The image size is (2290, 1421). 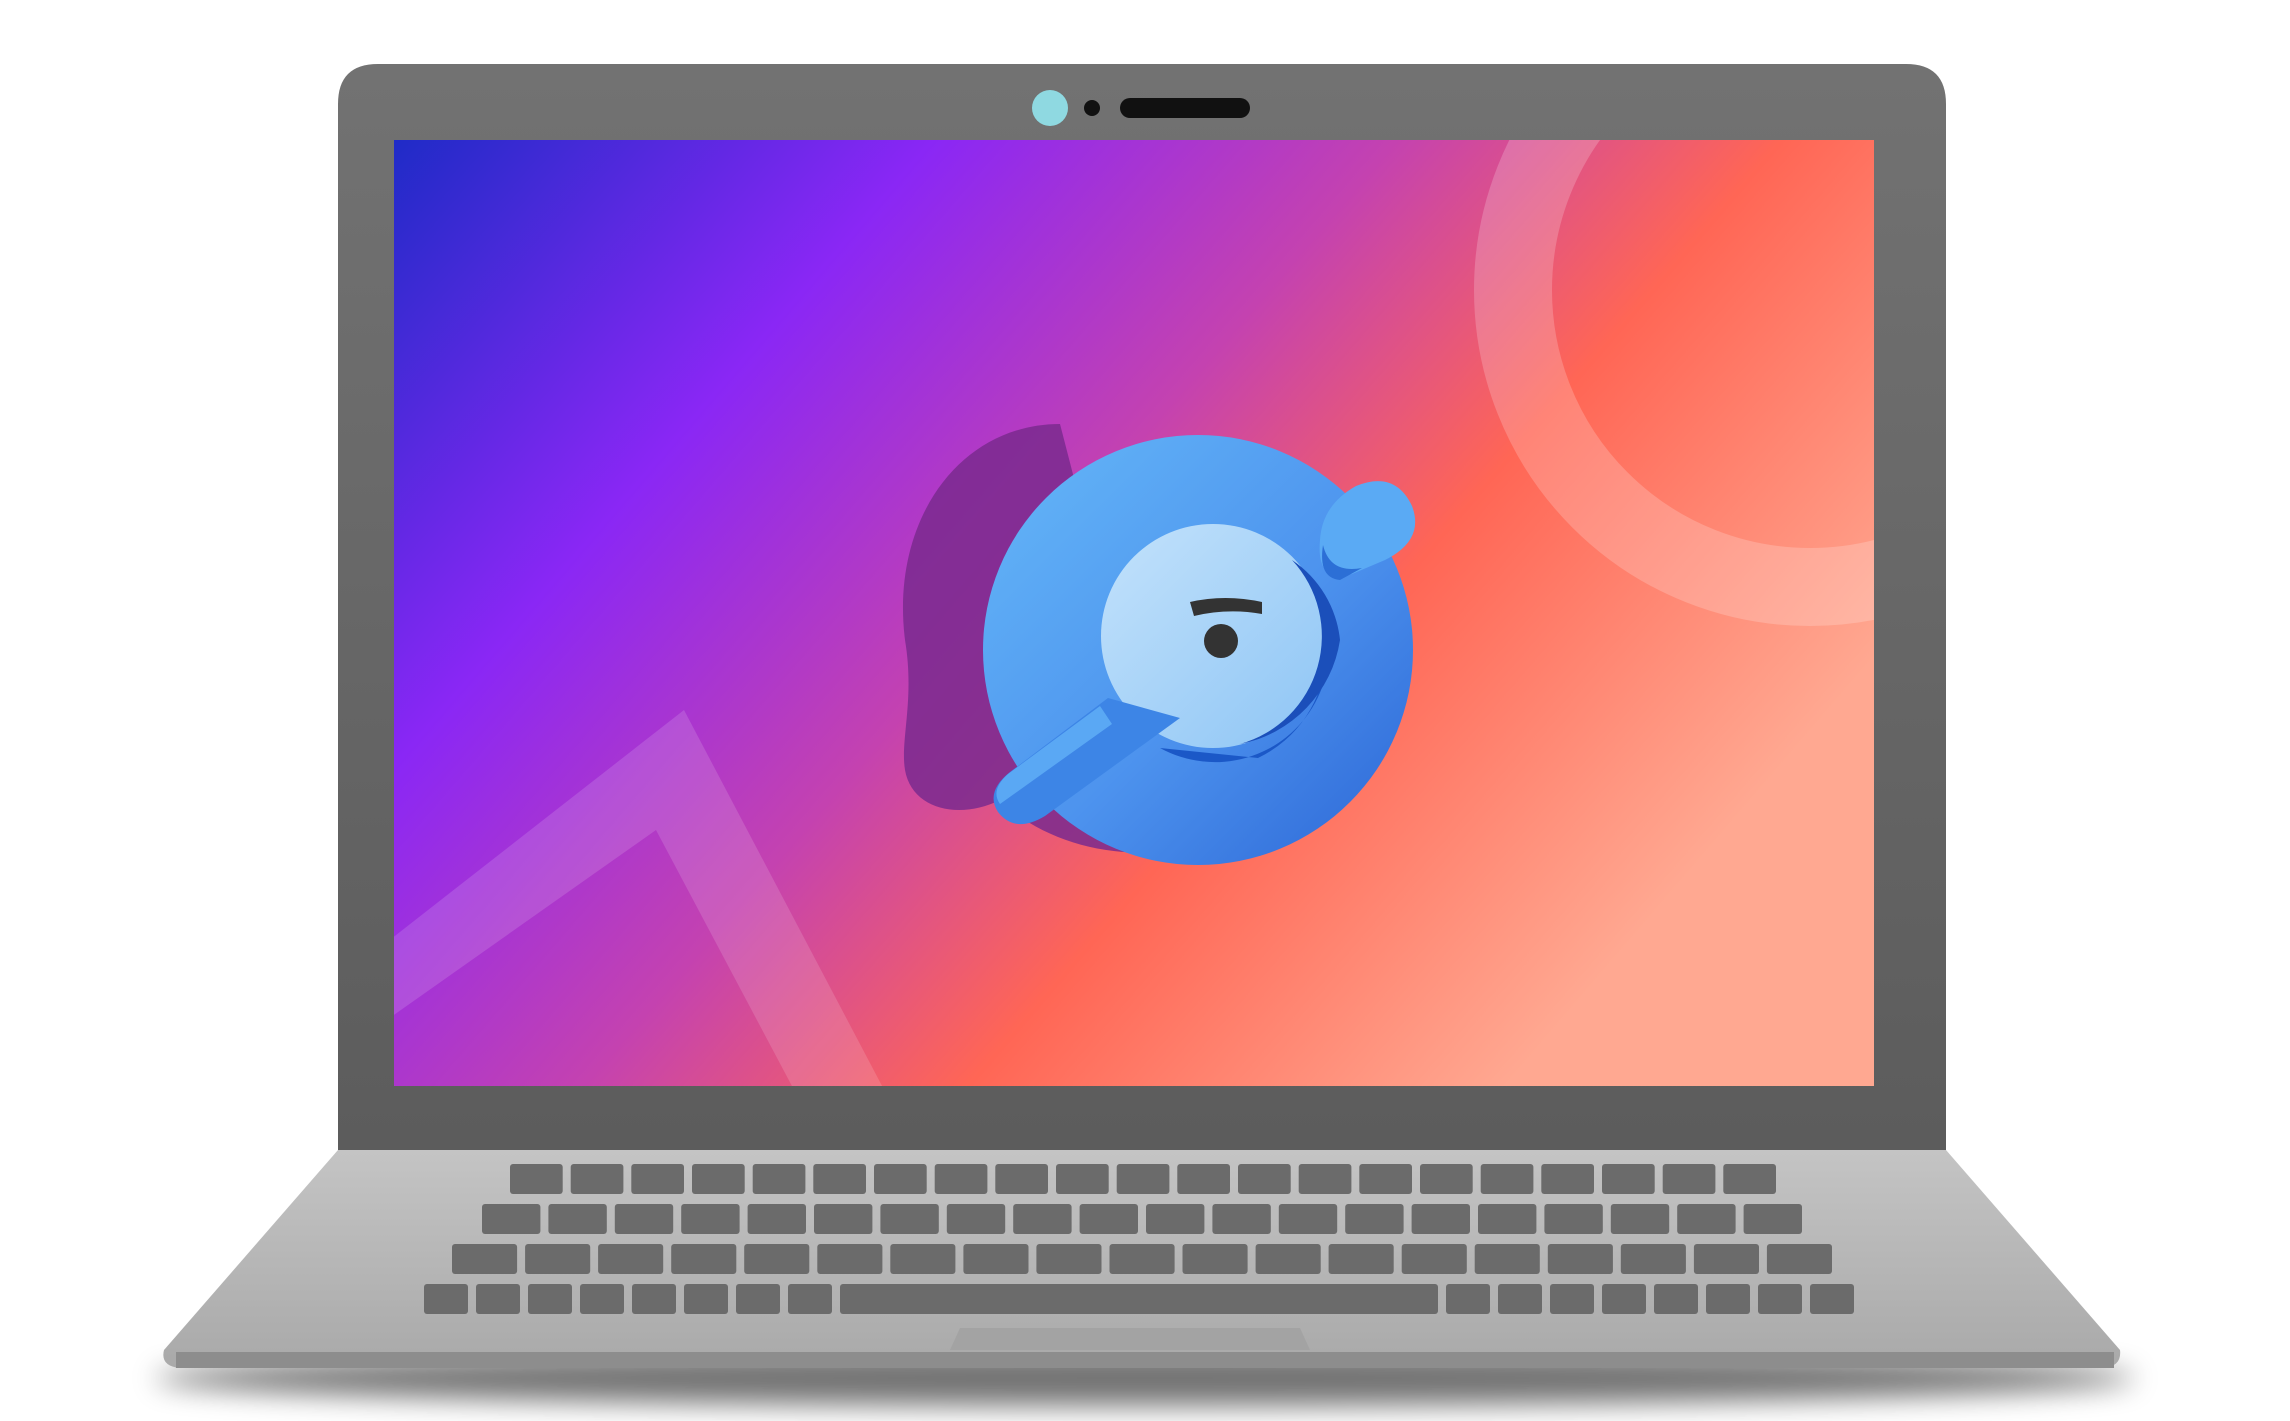 What do you see at coordinates (1221, 641) in the screenshot?
I see `dial-center-dot` at bounding box center [1221, 641].